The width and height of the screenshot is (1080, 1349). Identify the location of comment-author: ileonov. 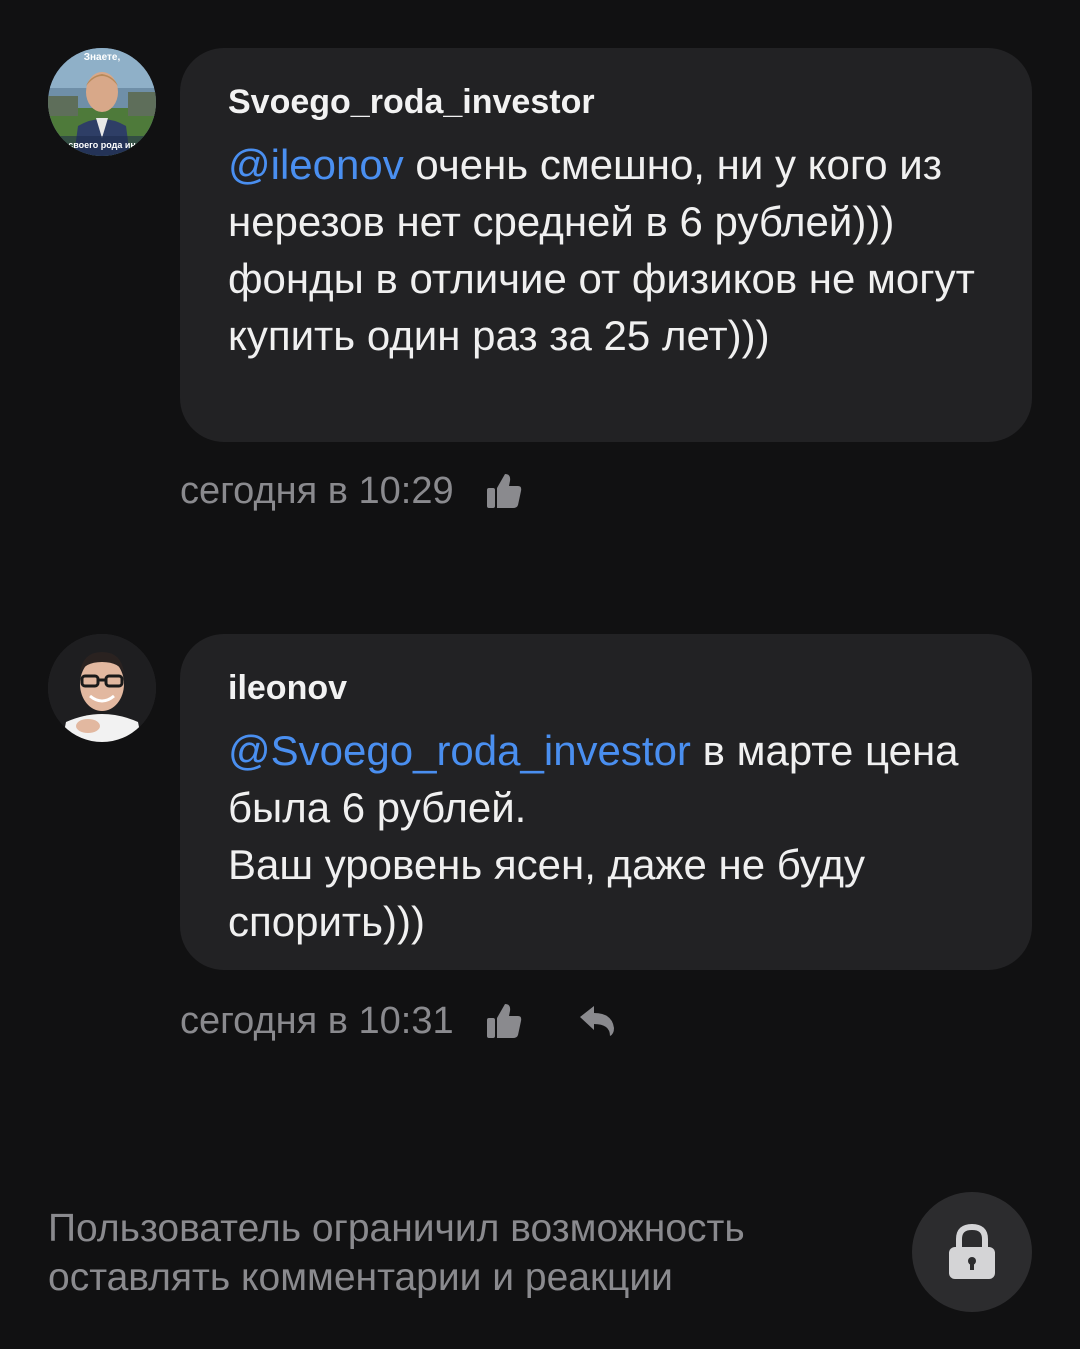
(606, 688).